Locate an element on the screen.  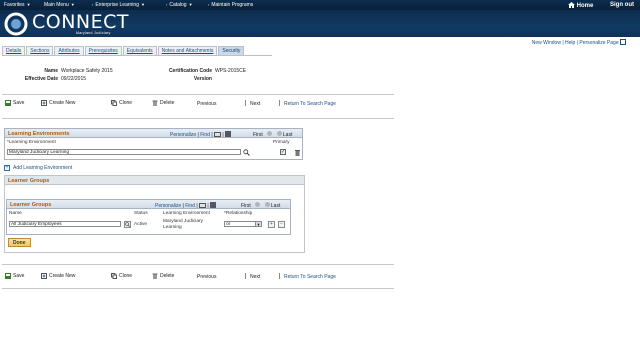
name-value: Workplace Safety 2015 is located at coordinates (87, 71).